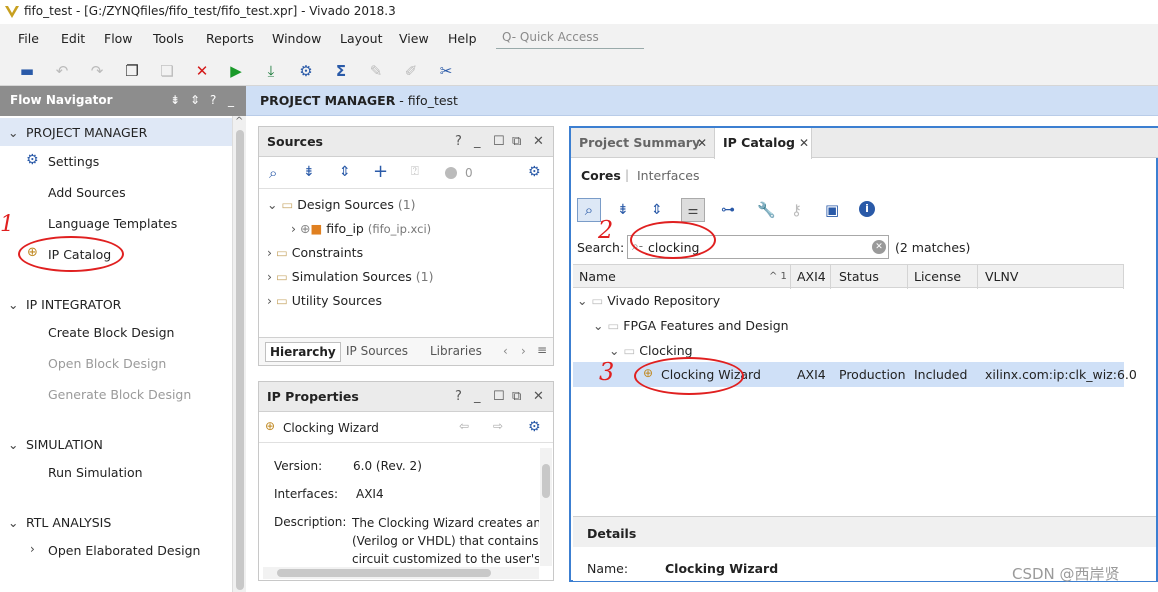  I want to click on col-name: Name, so click(597, 276).